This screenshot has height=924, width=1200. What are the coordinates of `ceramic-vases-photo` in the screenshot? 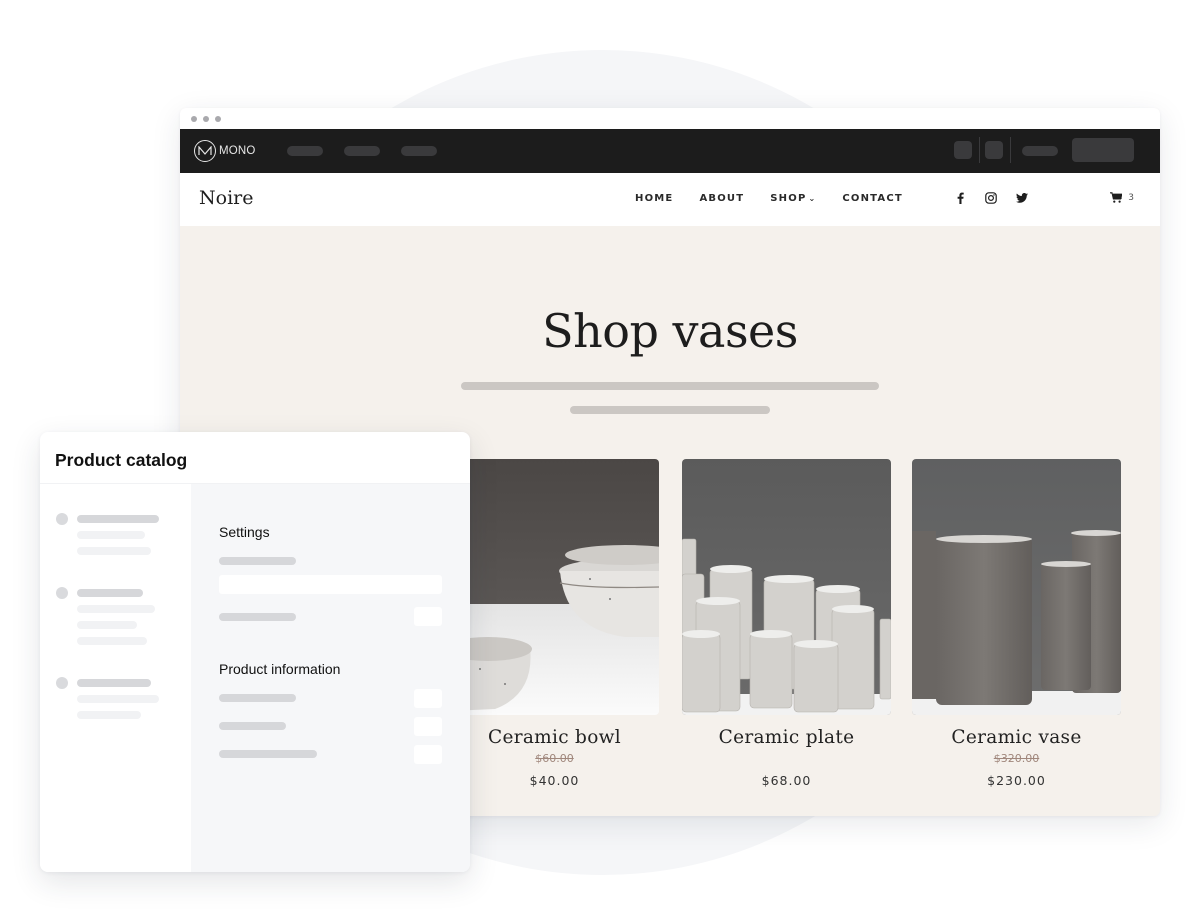 It's located at (1016, 587).